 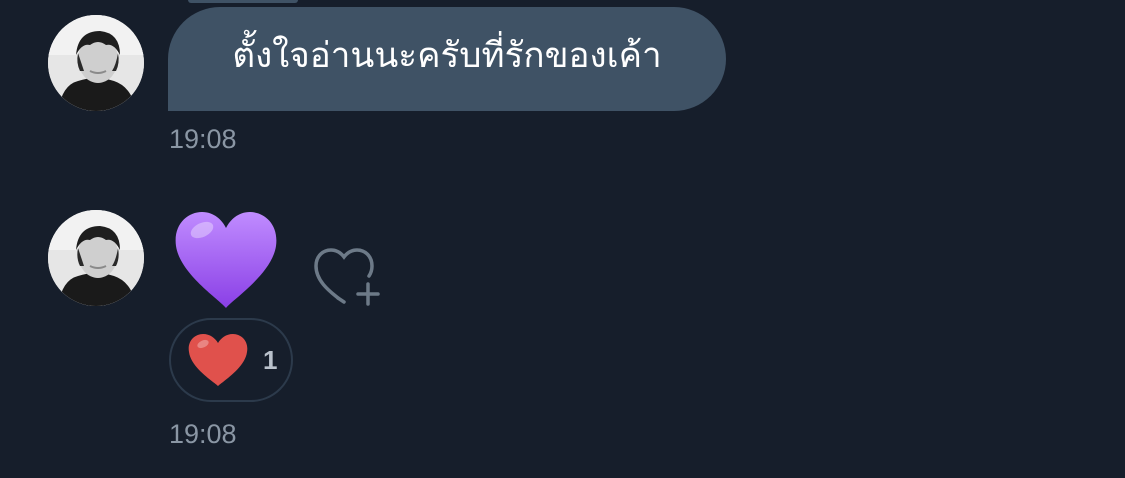 I want to click on reaction-count: 1, so click(x=270, y=359).